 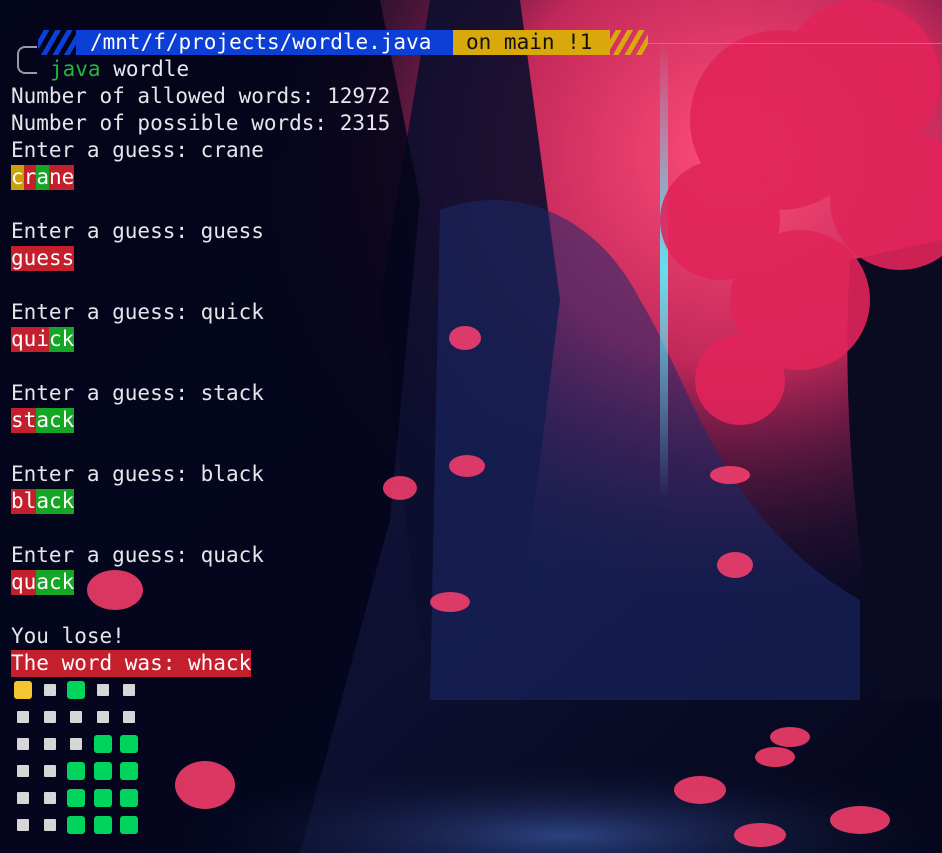 I want to click on guess-input-word: black, so click(x=232, y=474).